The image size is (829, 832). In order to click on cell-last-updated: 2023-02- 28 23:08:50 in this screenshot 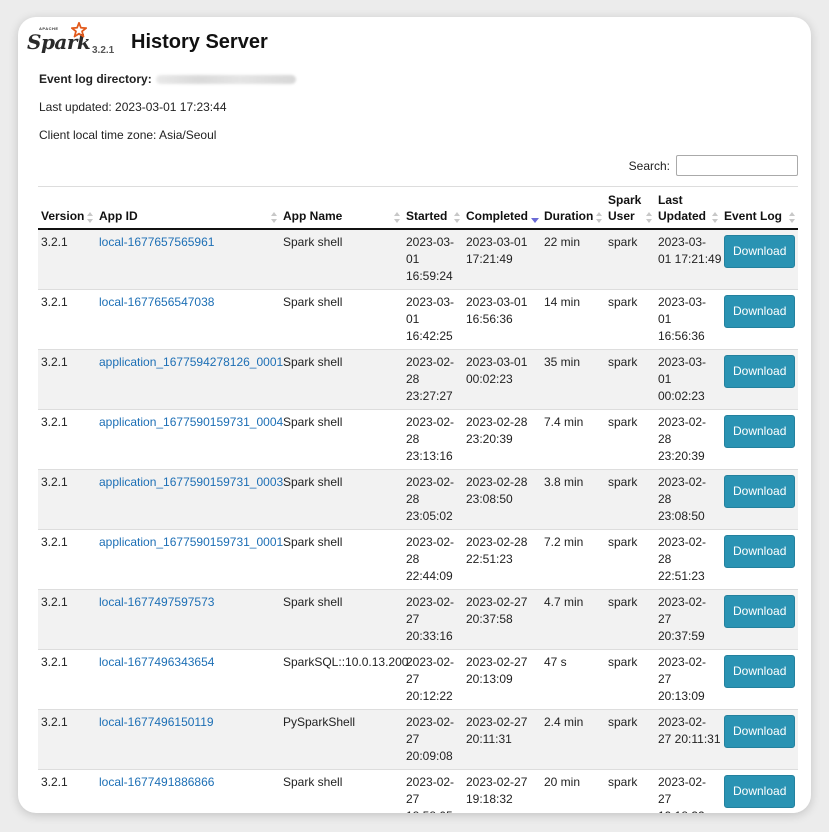, I will do `click(688, 499)`.